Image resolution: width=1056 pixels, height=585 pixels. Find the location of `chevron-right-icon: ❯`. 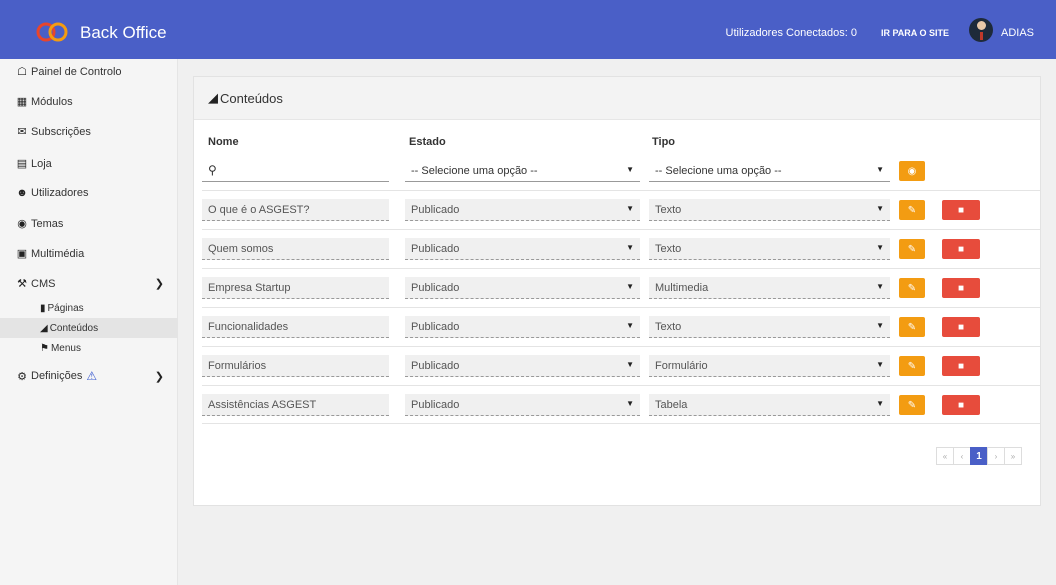

chevron-right-icon: ❯ is located at coordinates (159, 376).